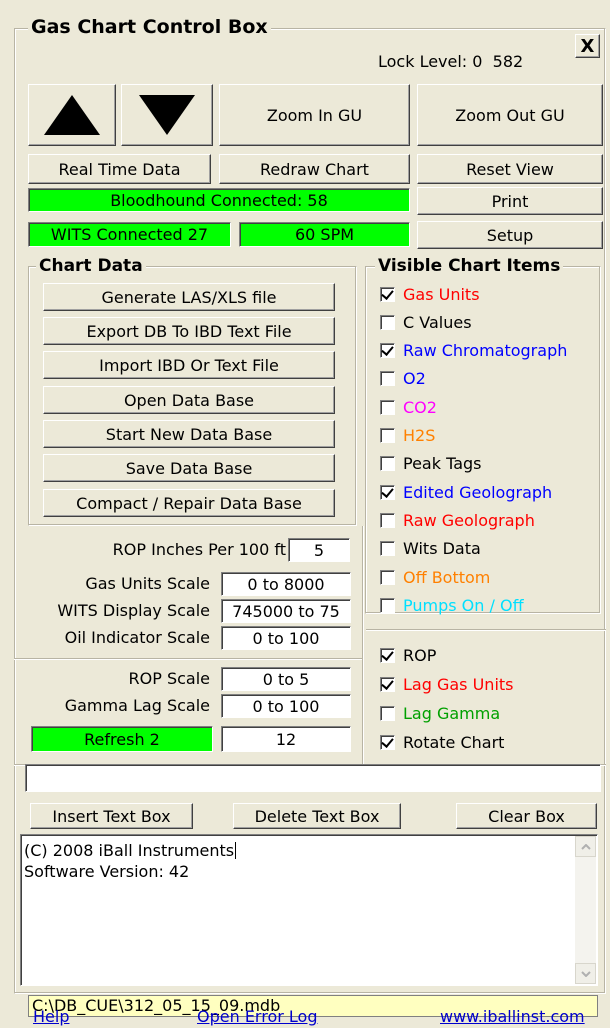 Image resolution: width=610 pixels, height=1028 pixels. I want to click on chart-data-button: Save Data Base, so click(189, 468).